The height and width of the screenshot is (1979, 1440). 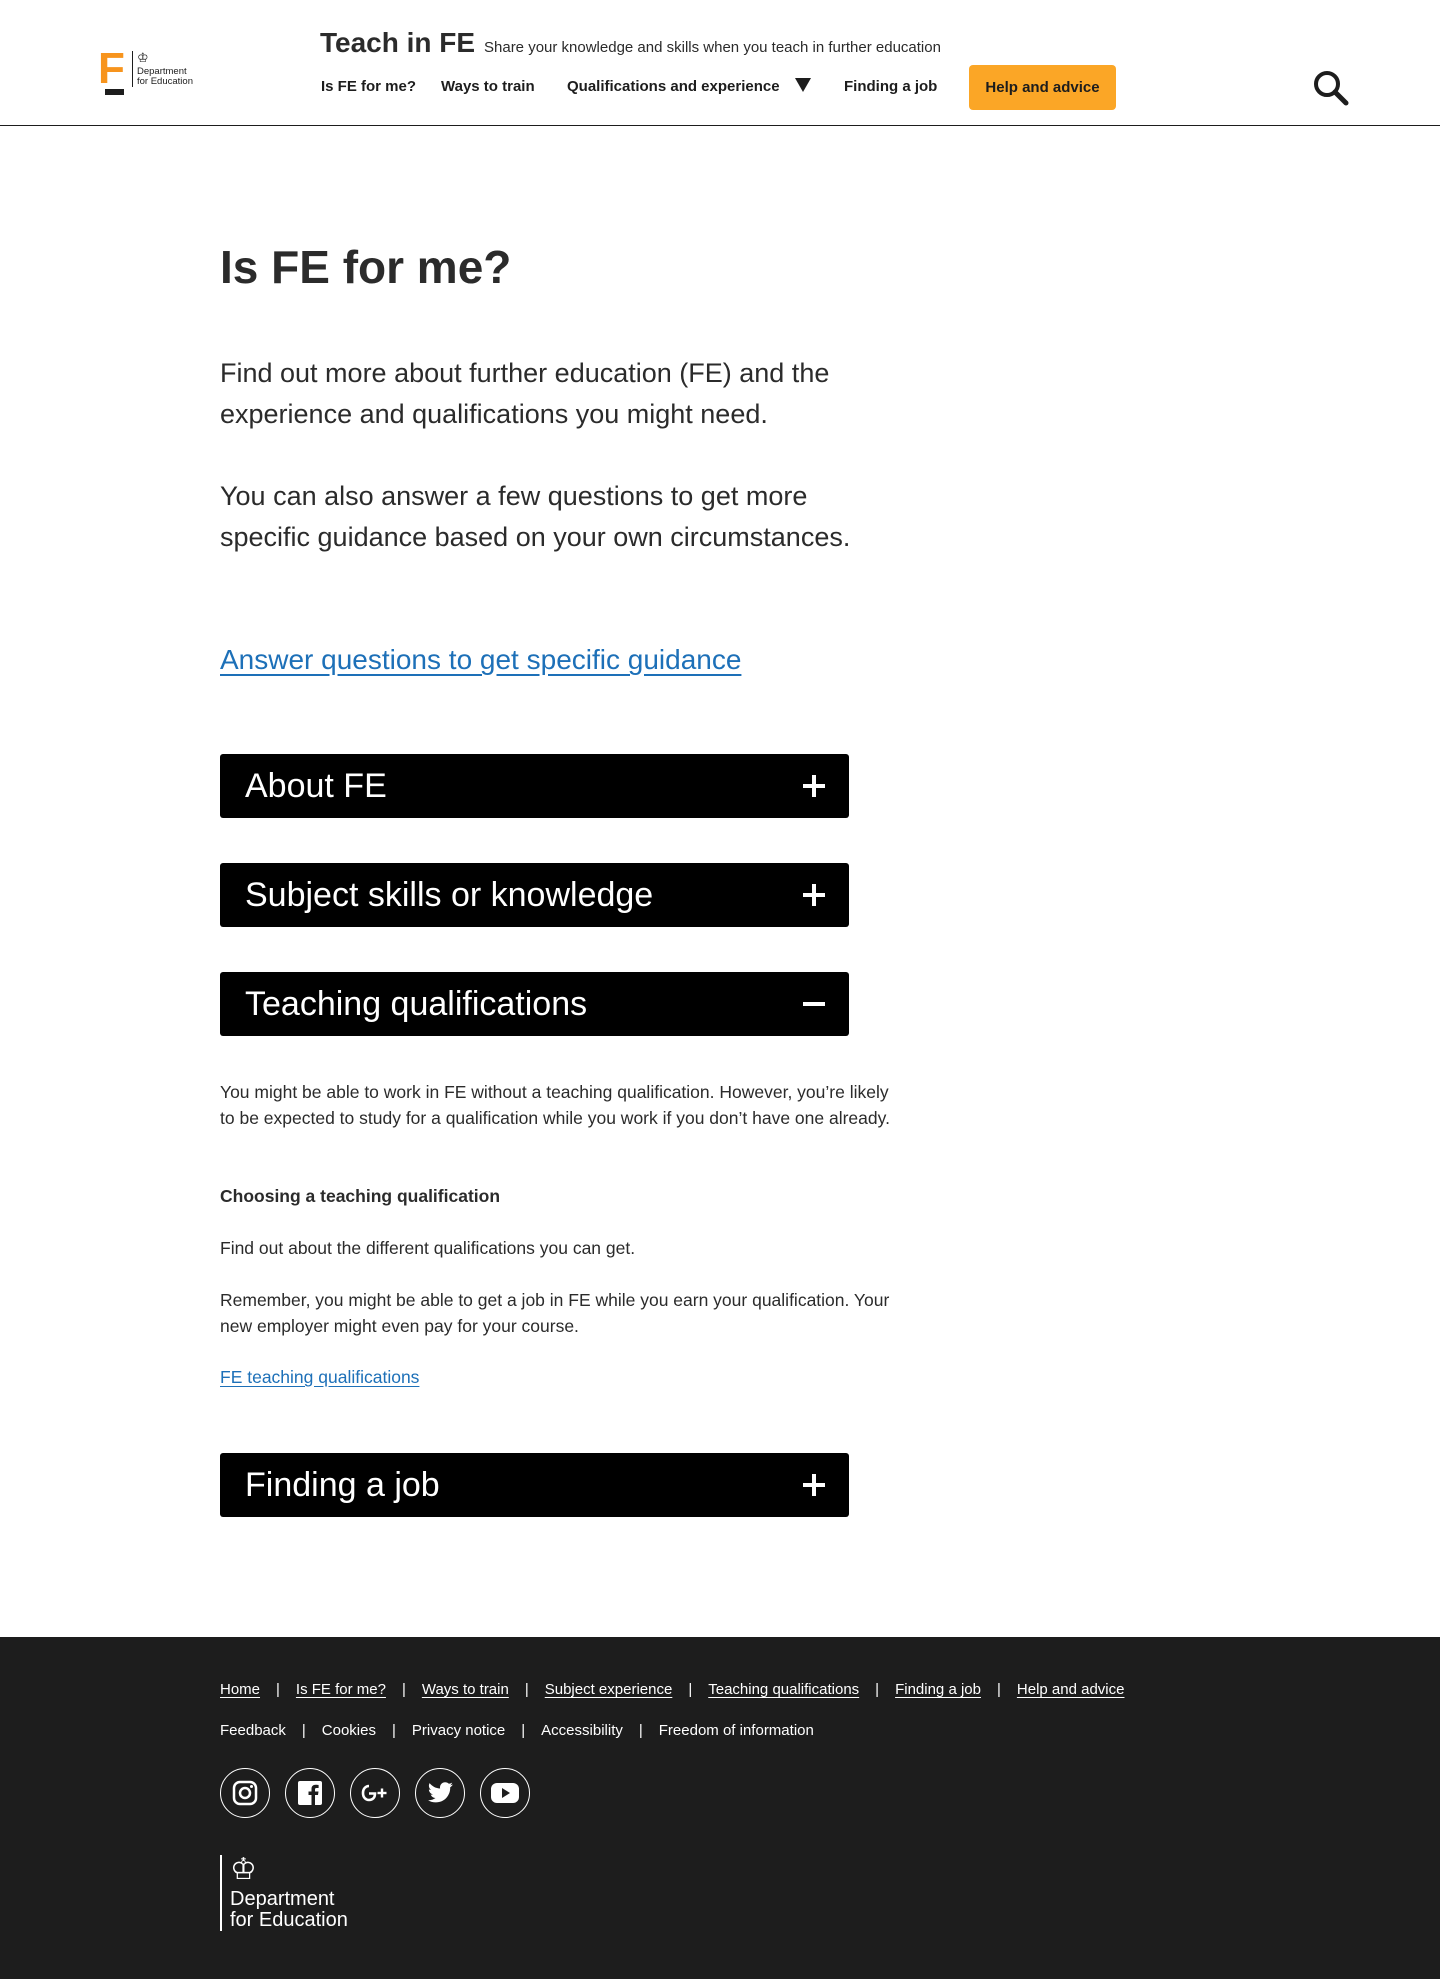 I want to click on search-button, so click(x=1331, y=88).